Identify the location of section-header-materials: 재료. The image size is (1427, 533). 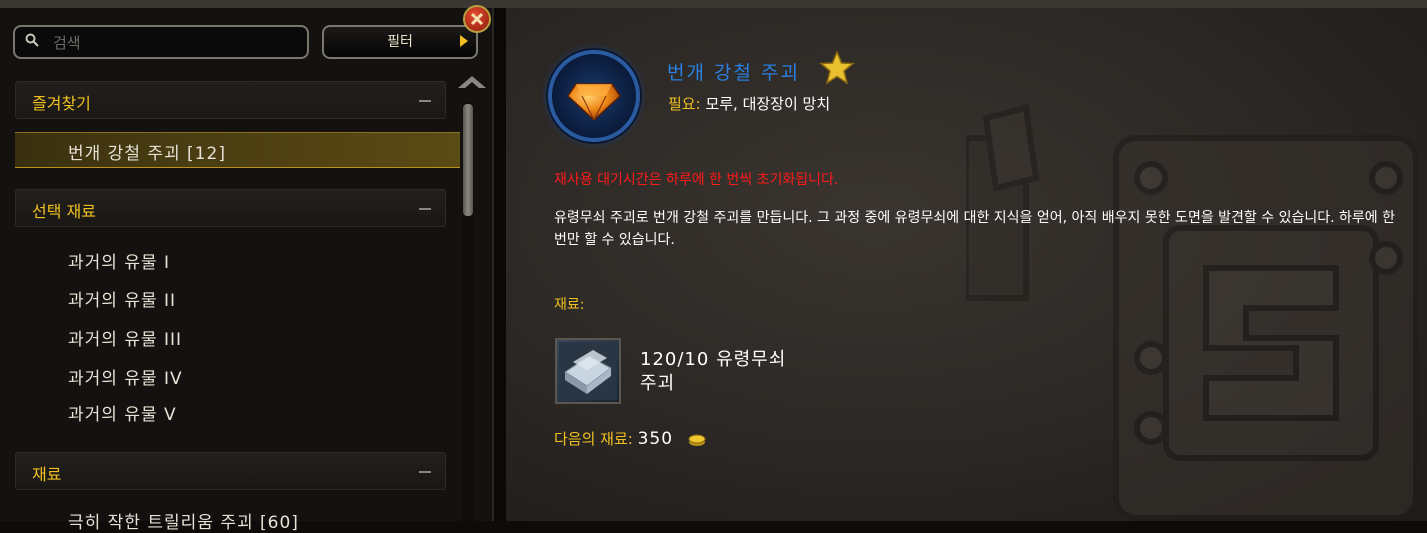
(230, 471).